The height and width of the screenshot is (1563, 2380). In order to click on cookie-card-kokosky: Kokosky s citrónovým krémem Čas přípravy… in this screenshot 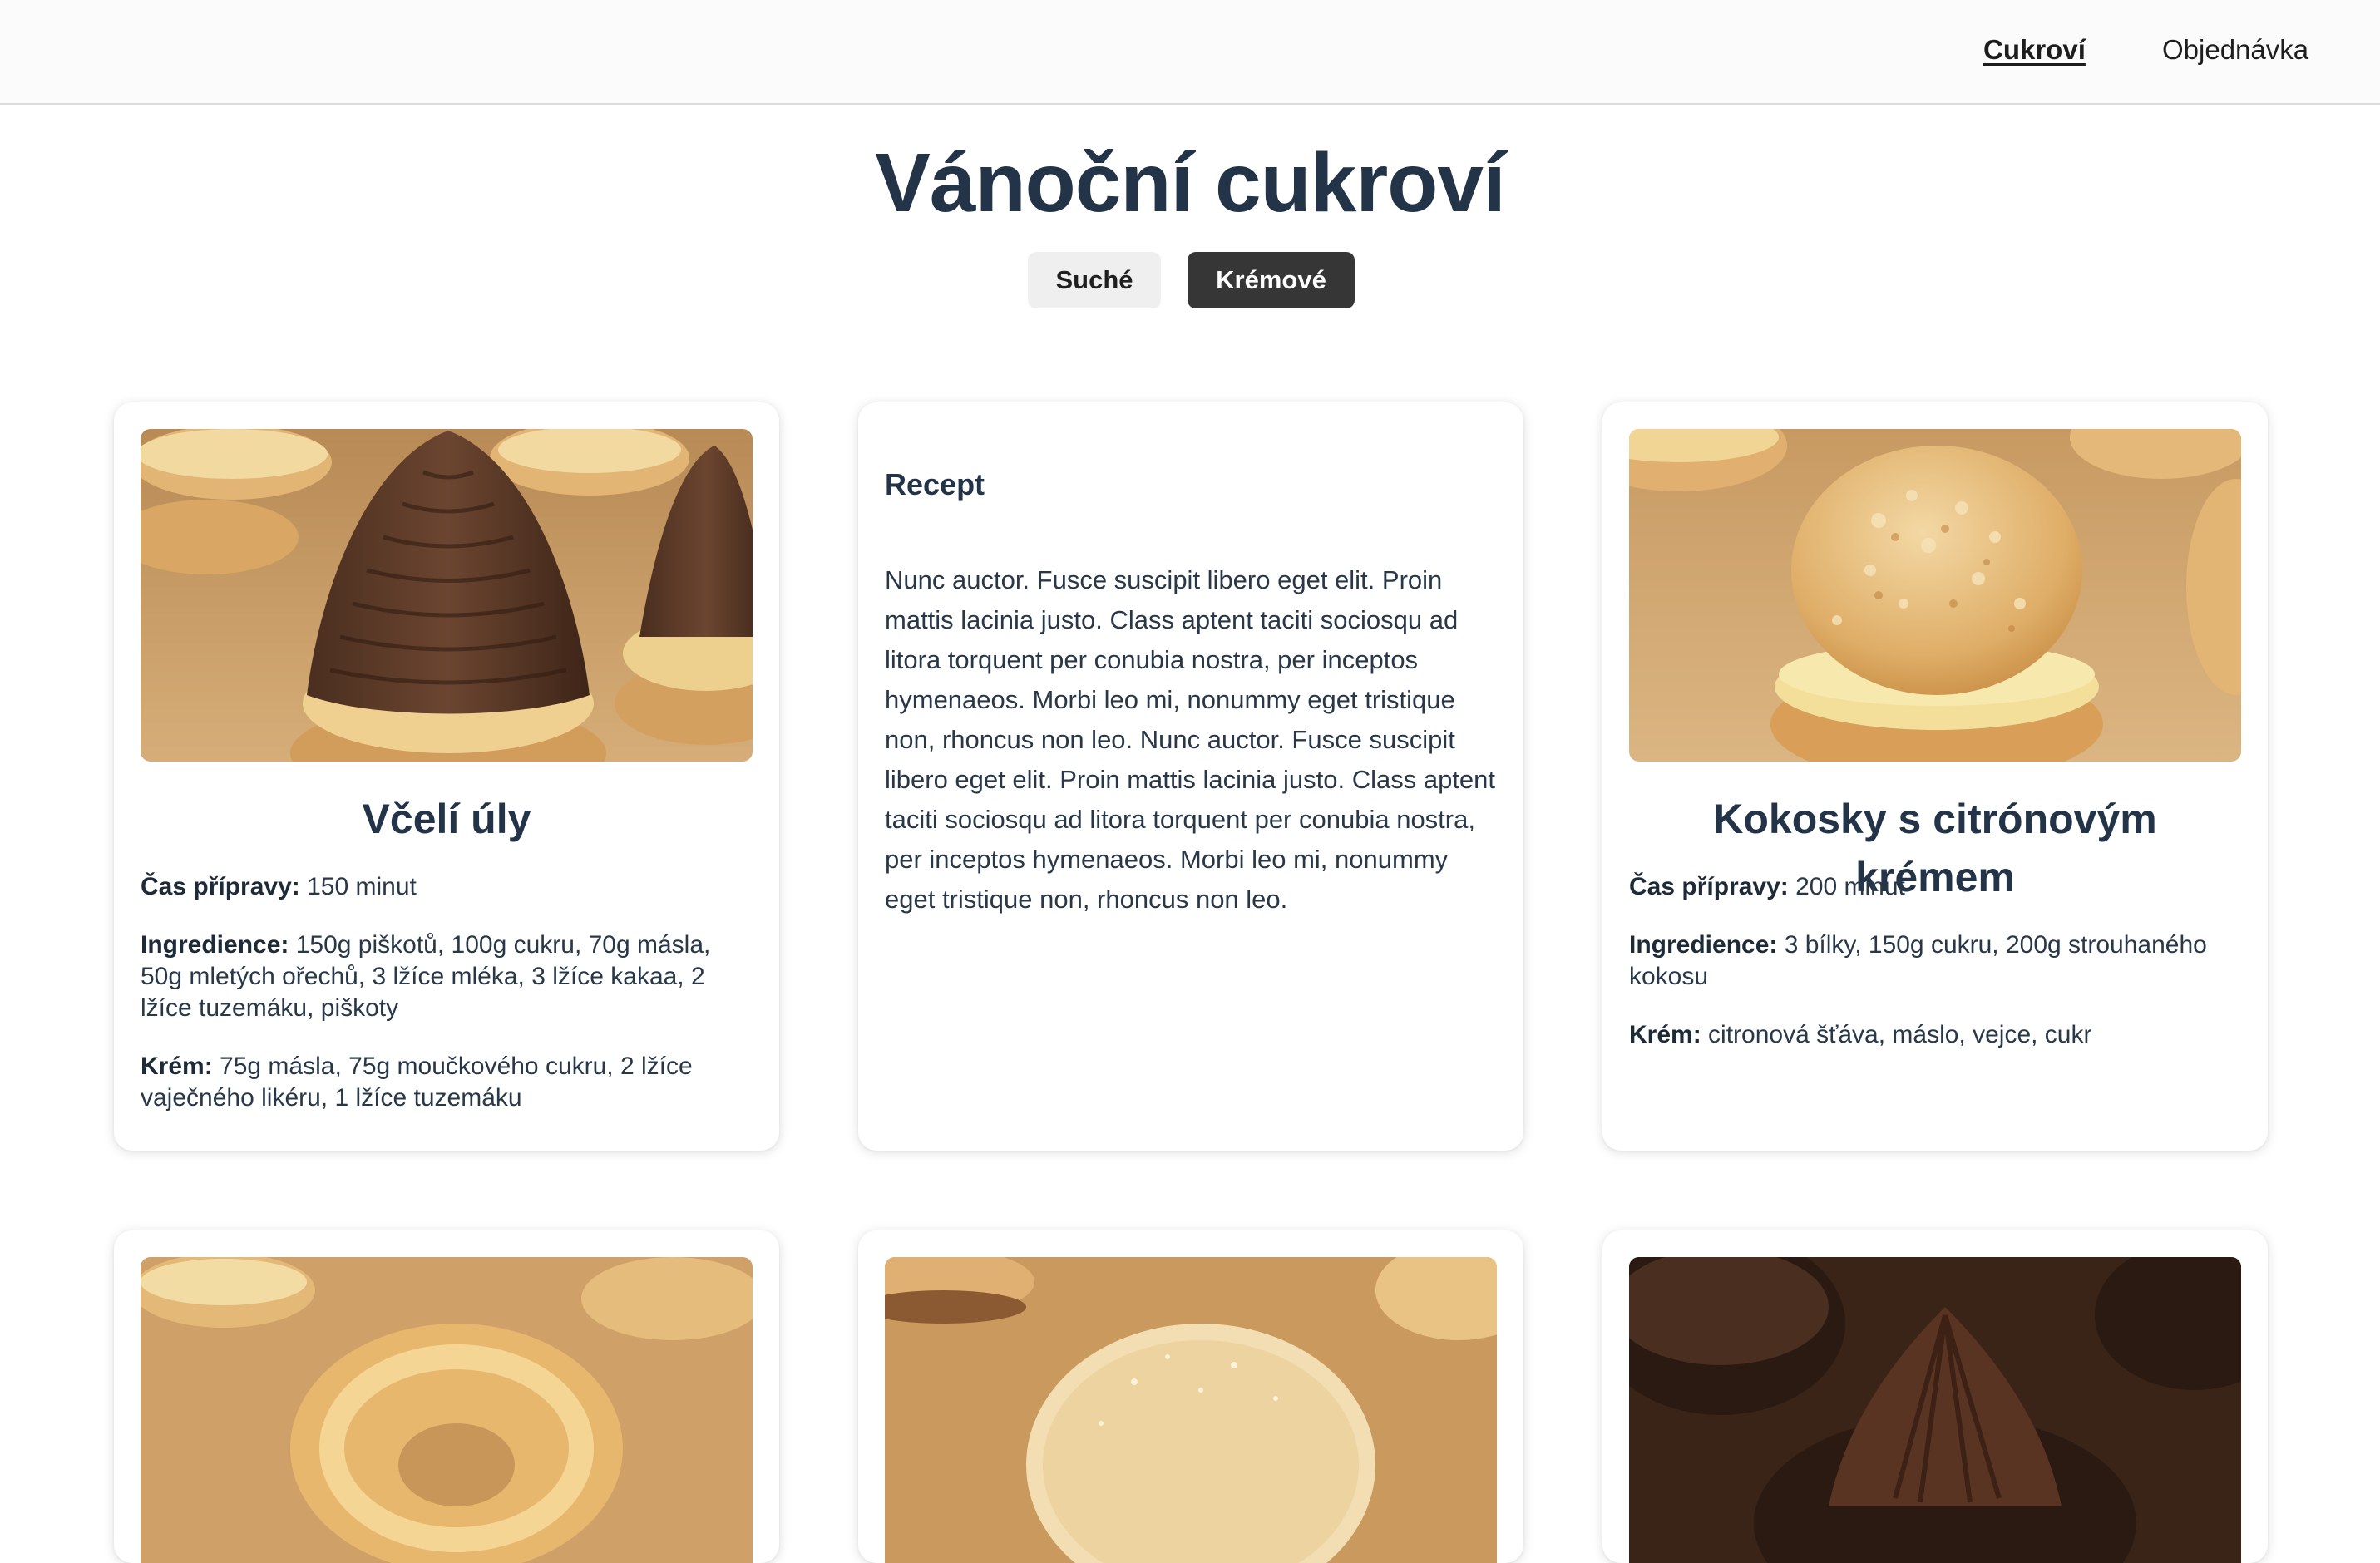, I will do `click(1935, 776)`.